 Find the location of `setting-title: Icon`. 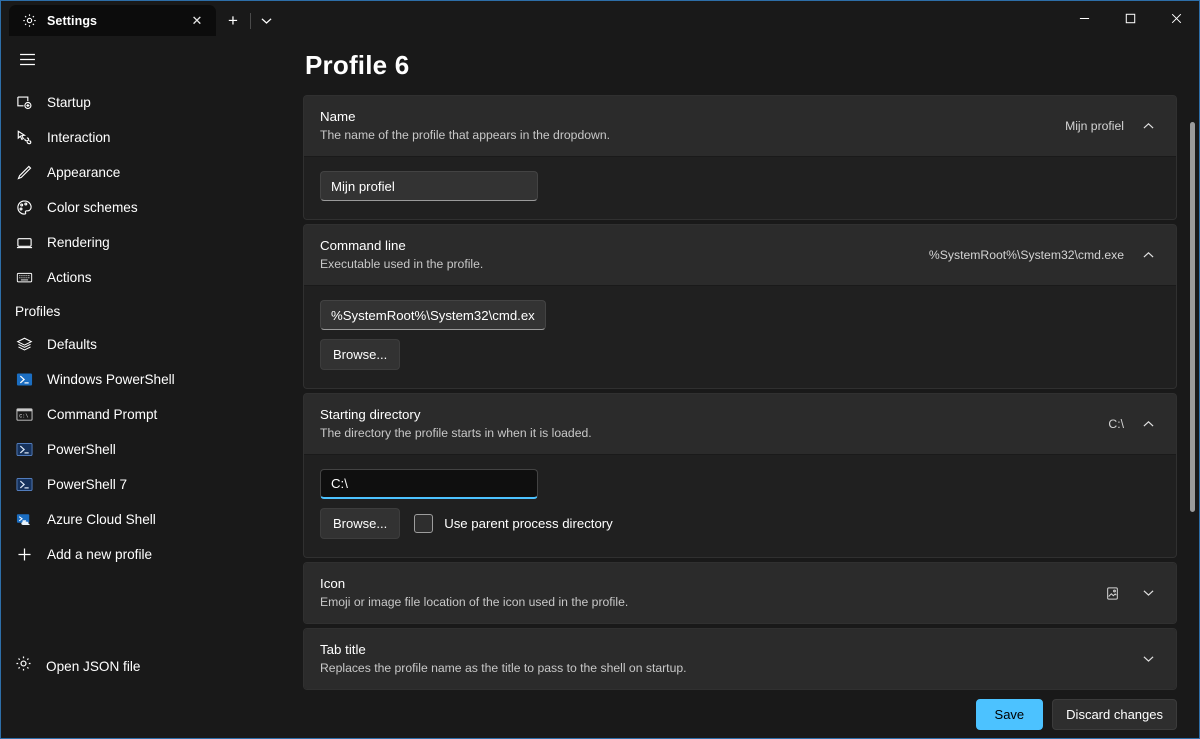

setting-title: Icon is located at coordinates (333, 583).